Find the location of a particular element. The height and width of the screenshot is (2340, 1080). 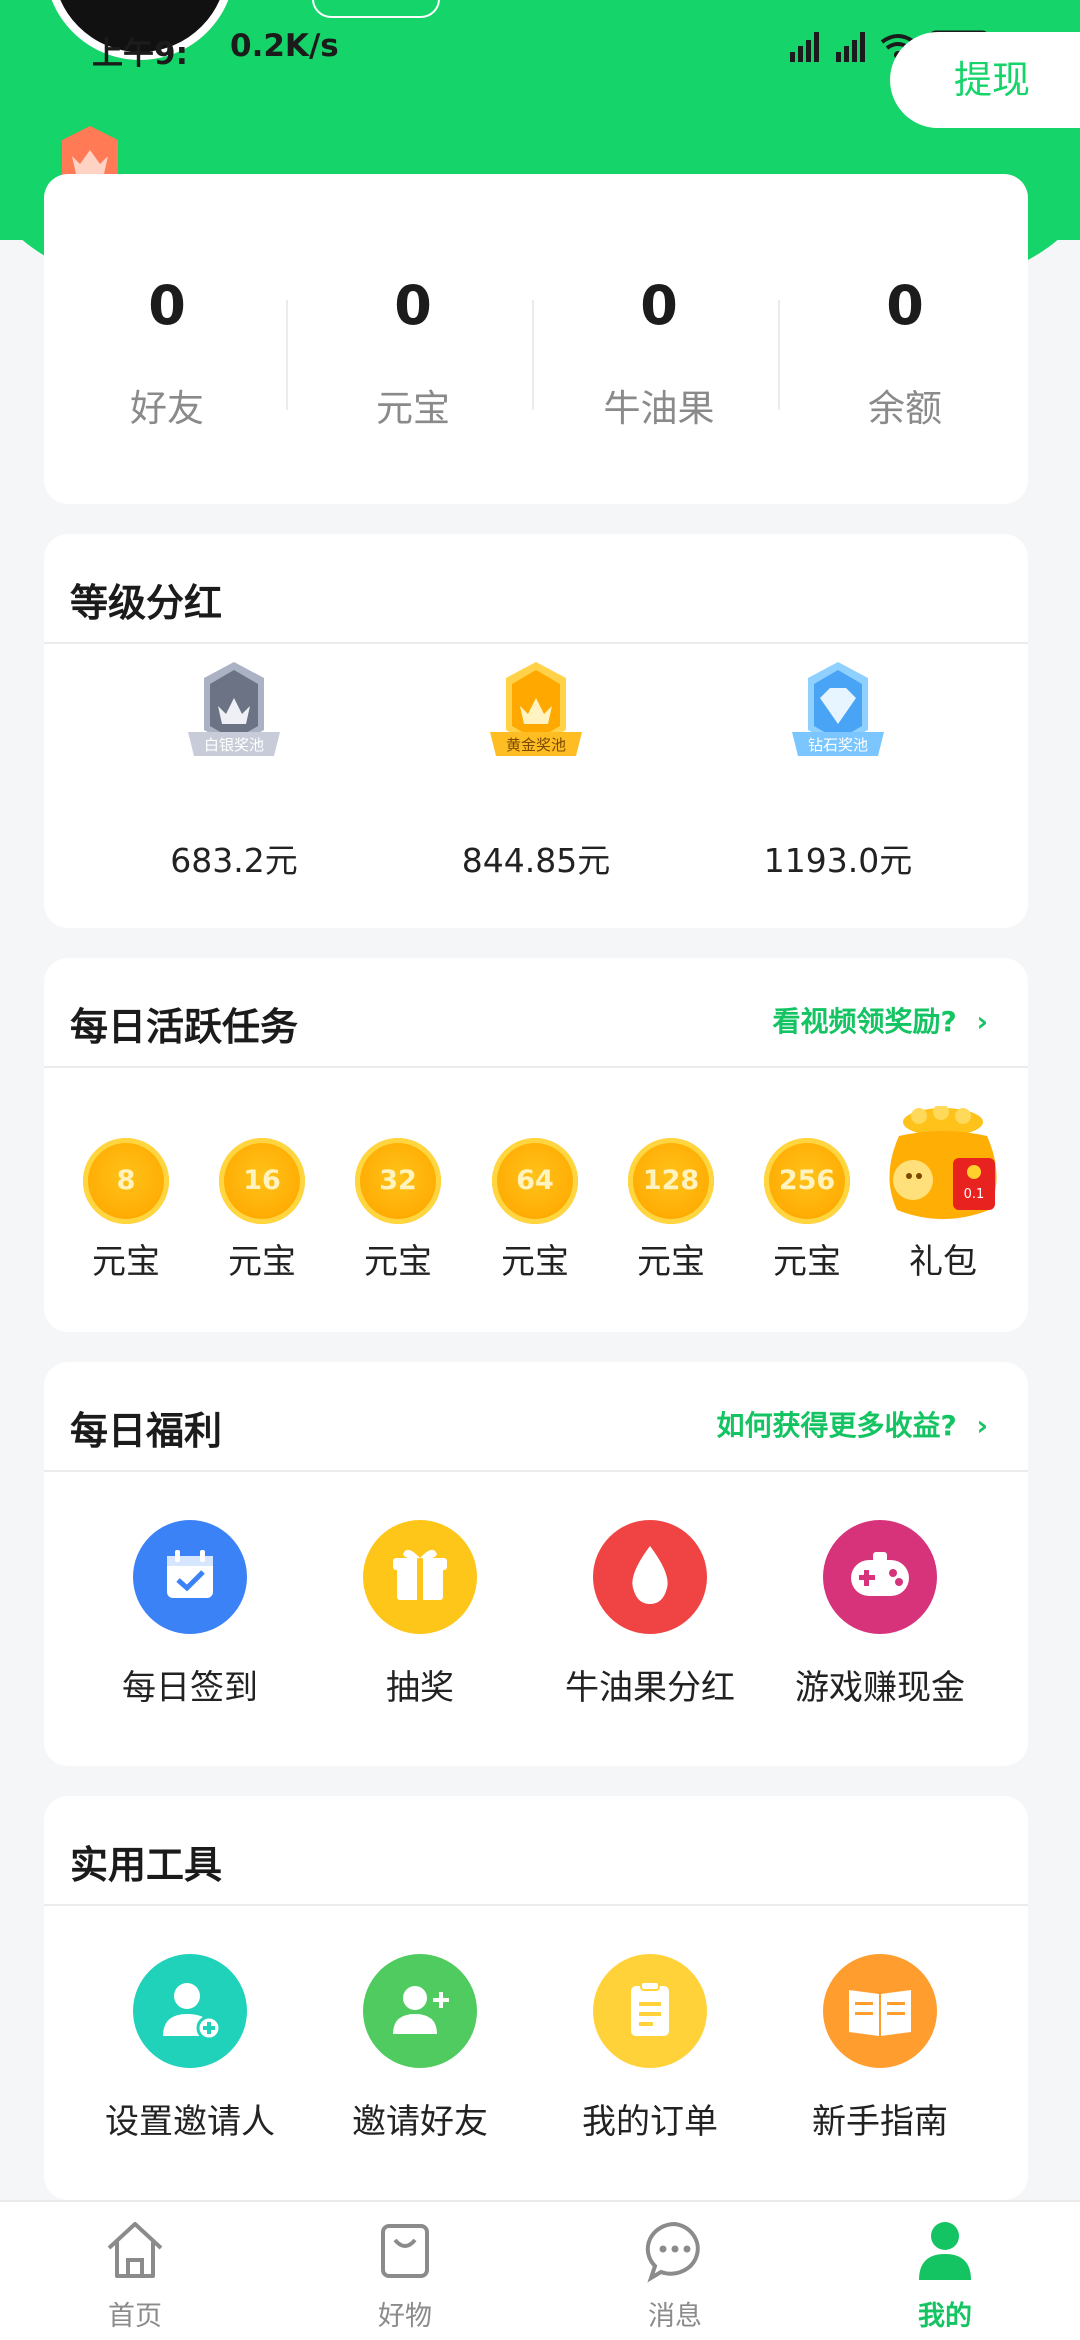

coin-icon: 32 is located at coordinates (398, 1181).